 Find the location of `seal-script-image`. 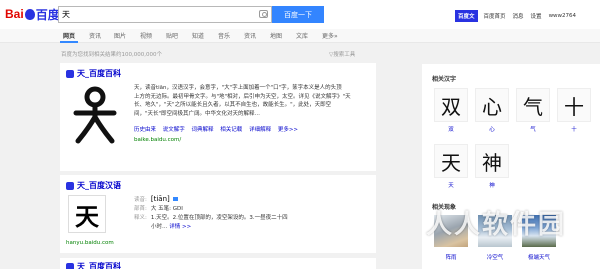

seal-script-image is located at coordinates (95, 115).